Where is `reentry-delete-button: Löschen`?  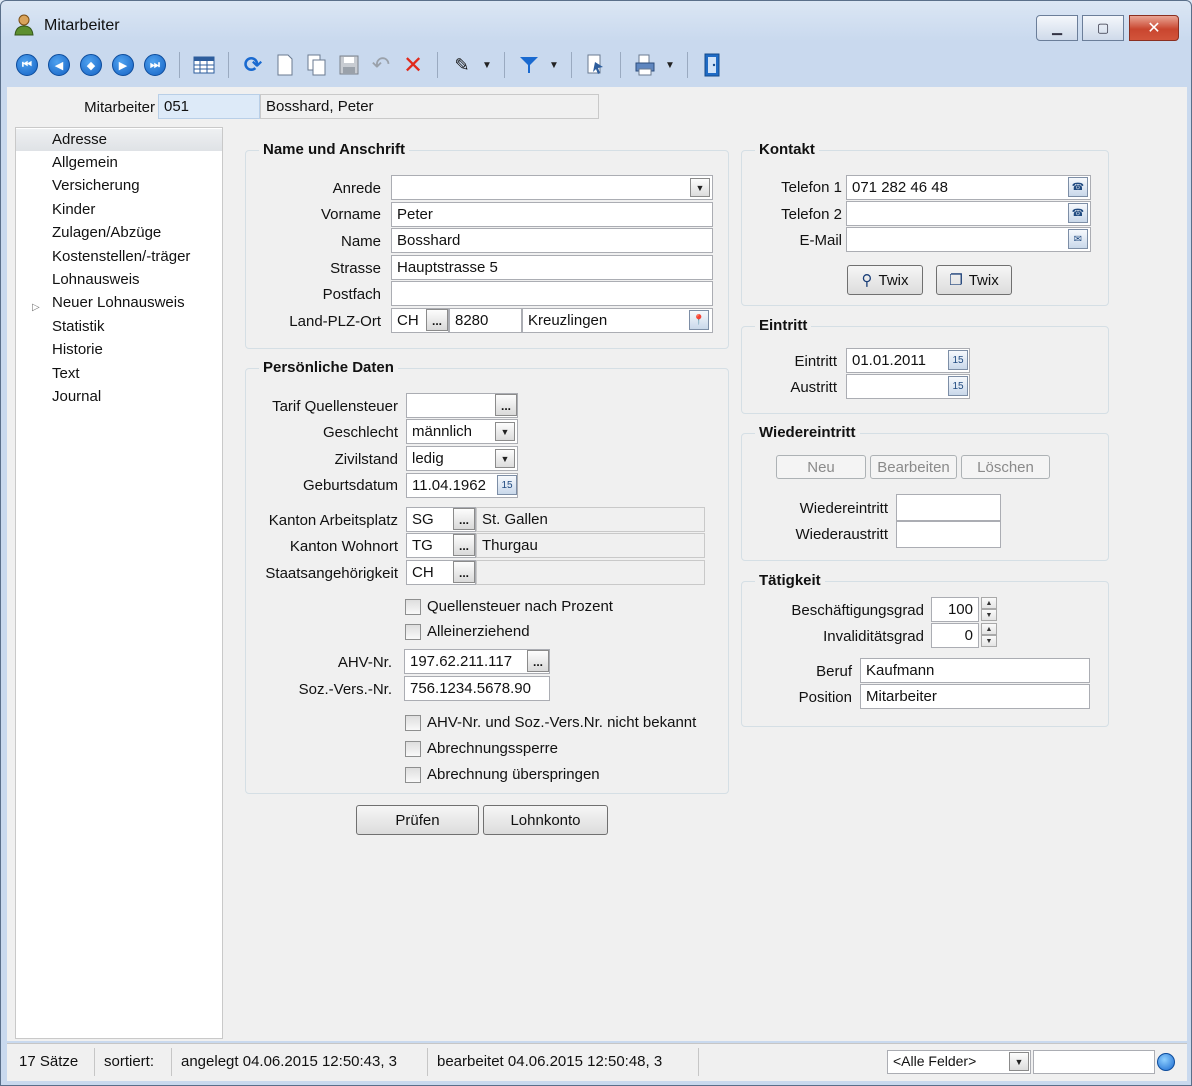
reentry-delete-button: Löschen is located at coordinates (1005, 467).